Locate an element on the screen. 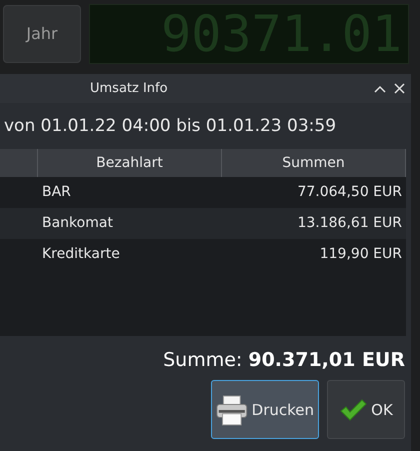 The height and width of the screenshot is (451, 420). window-title: Umsatz Info is located at coordinates (129, 89).